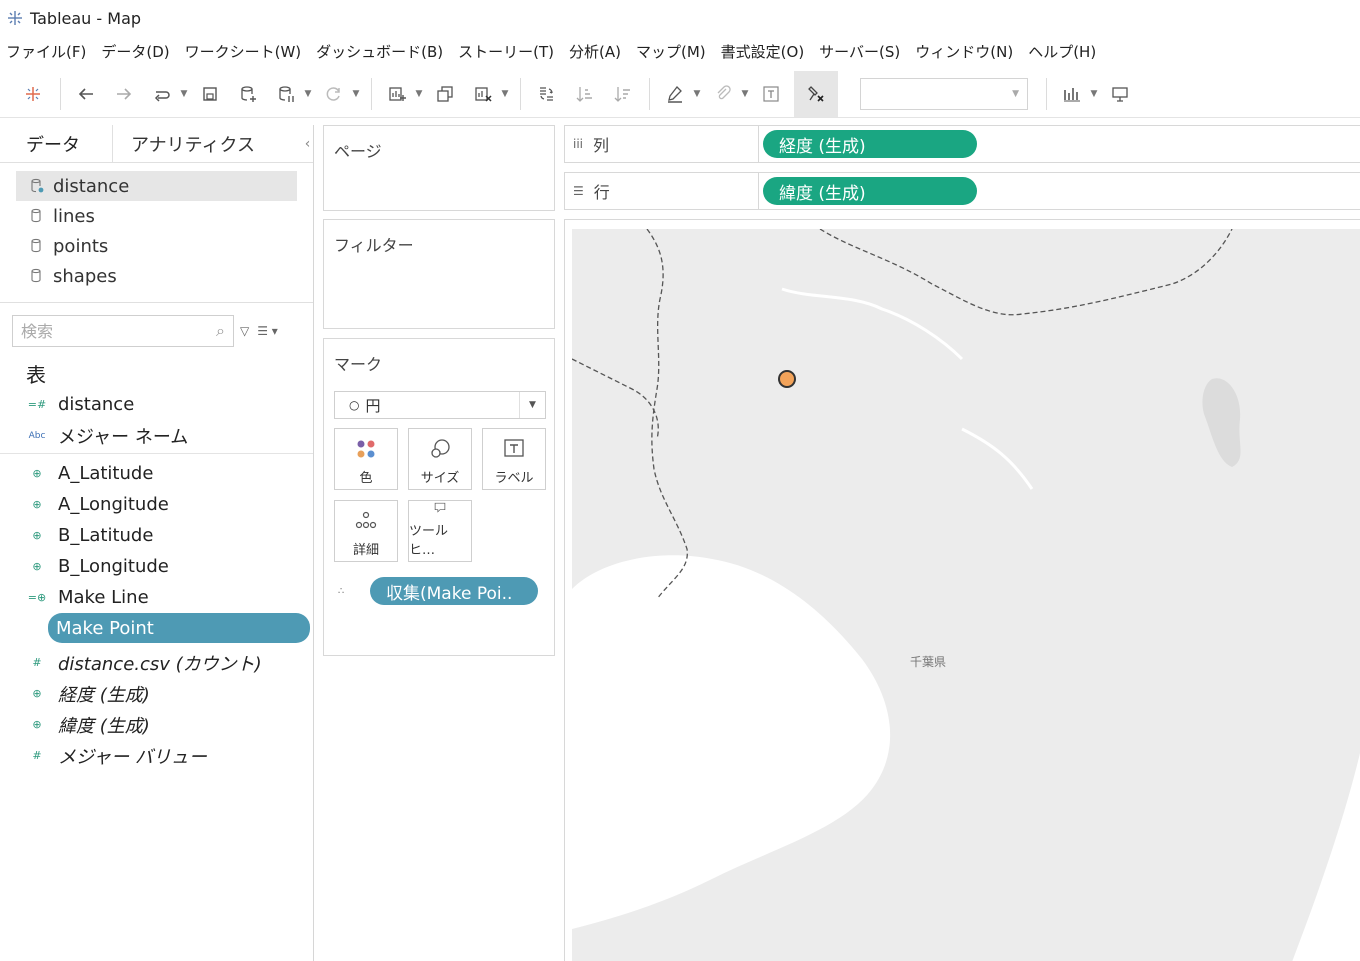 The image size is (1360, 961). What do you see at coordinates (745, 94) in the screenshot?
I see `group-dropdown-icon: ▼` at bounding box center [745, 94].